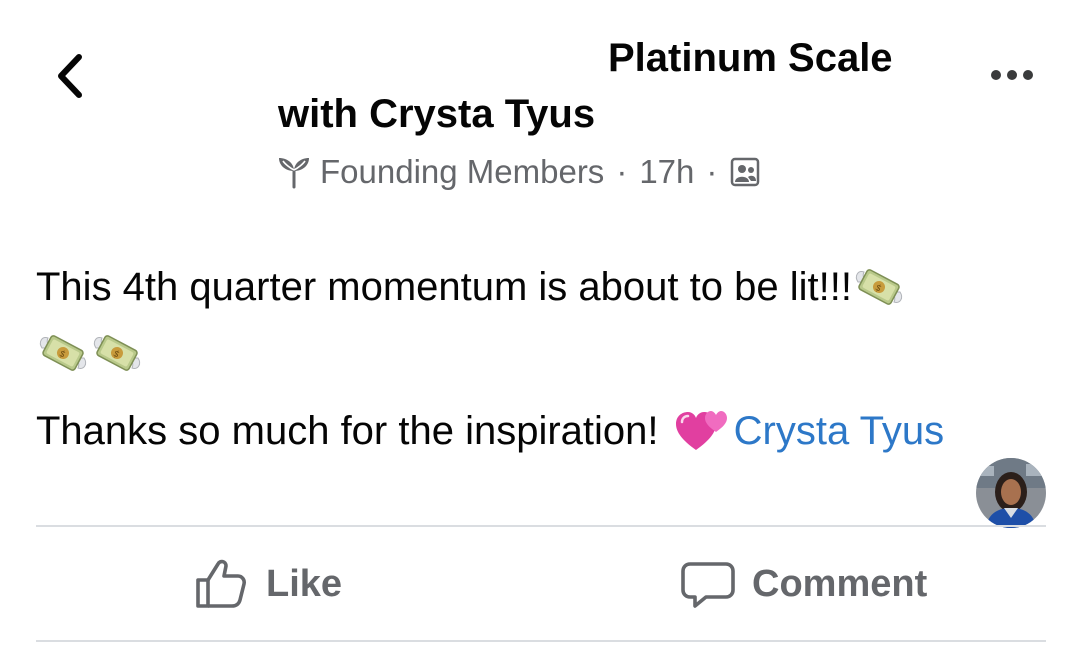 This screenshot has height=645, width=1080. Describe the element at coordinates (1011, 493) in the screenshot. I see `avatar` at that location.